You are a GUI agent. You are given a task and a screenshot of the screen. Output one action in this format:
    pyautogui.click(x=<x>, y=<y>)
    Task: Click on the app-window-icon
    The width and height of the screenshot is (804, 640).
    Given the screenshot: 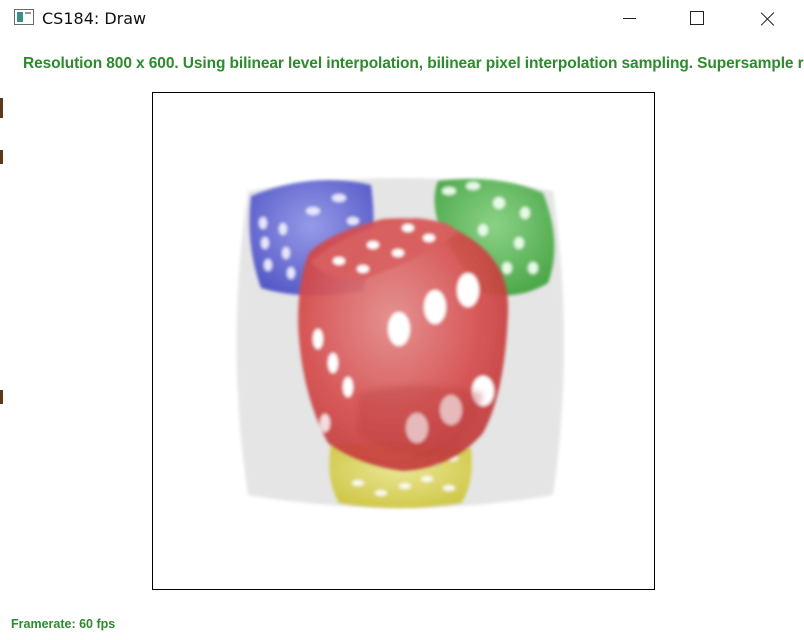 What is the action you would take?
    pyautogui.click(x=24, y=17)
    